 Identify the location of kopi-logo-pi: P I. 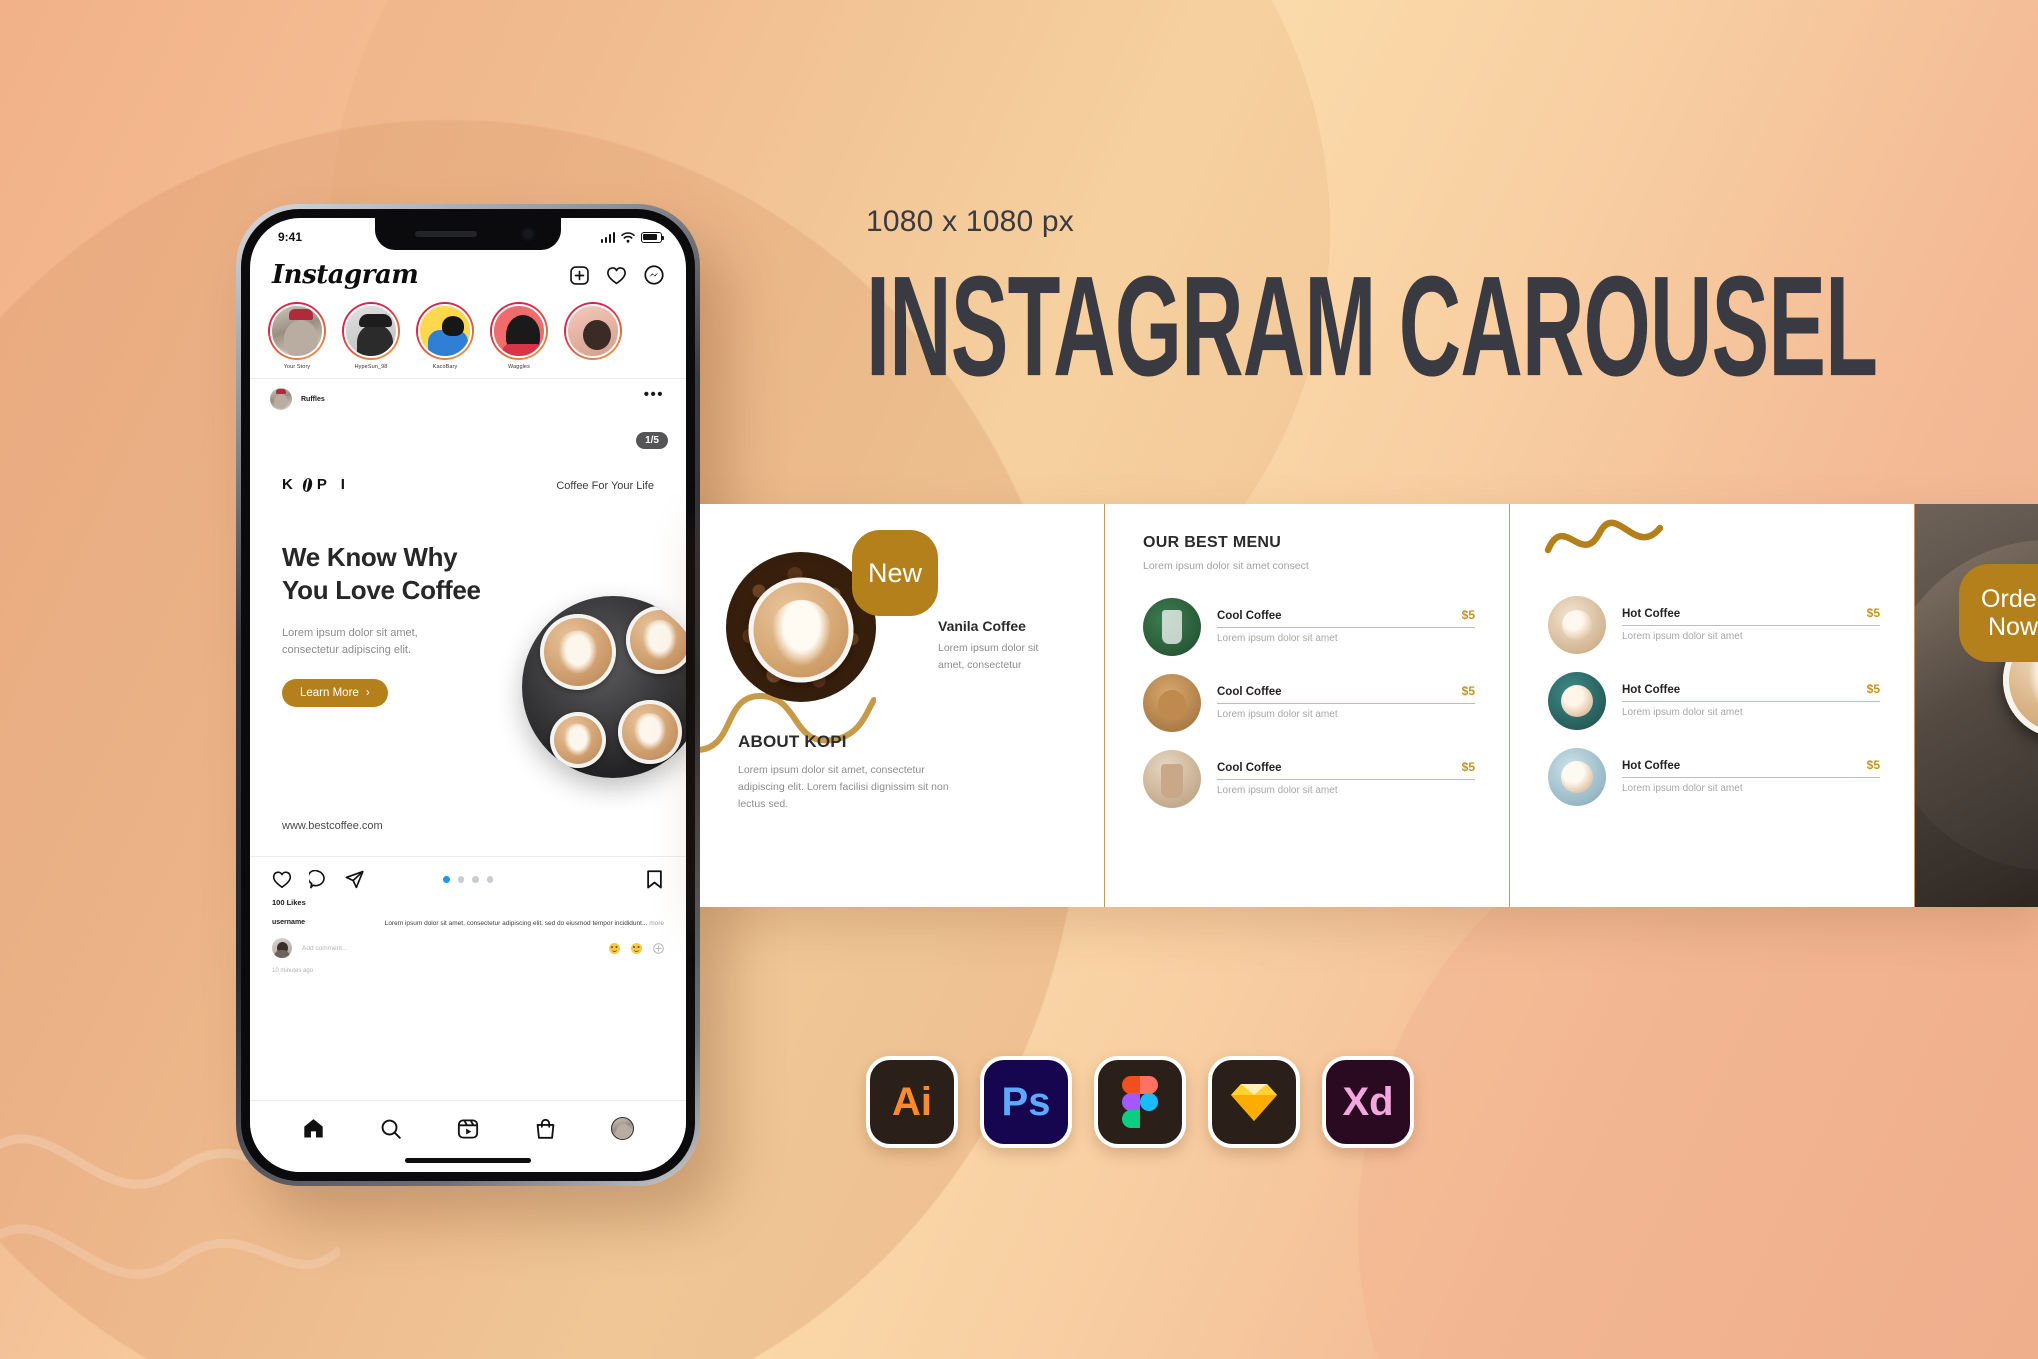
(333, 484).